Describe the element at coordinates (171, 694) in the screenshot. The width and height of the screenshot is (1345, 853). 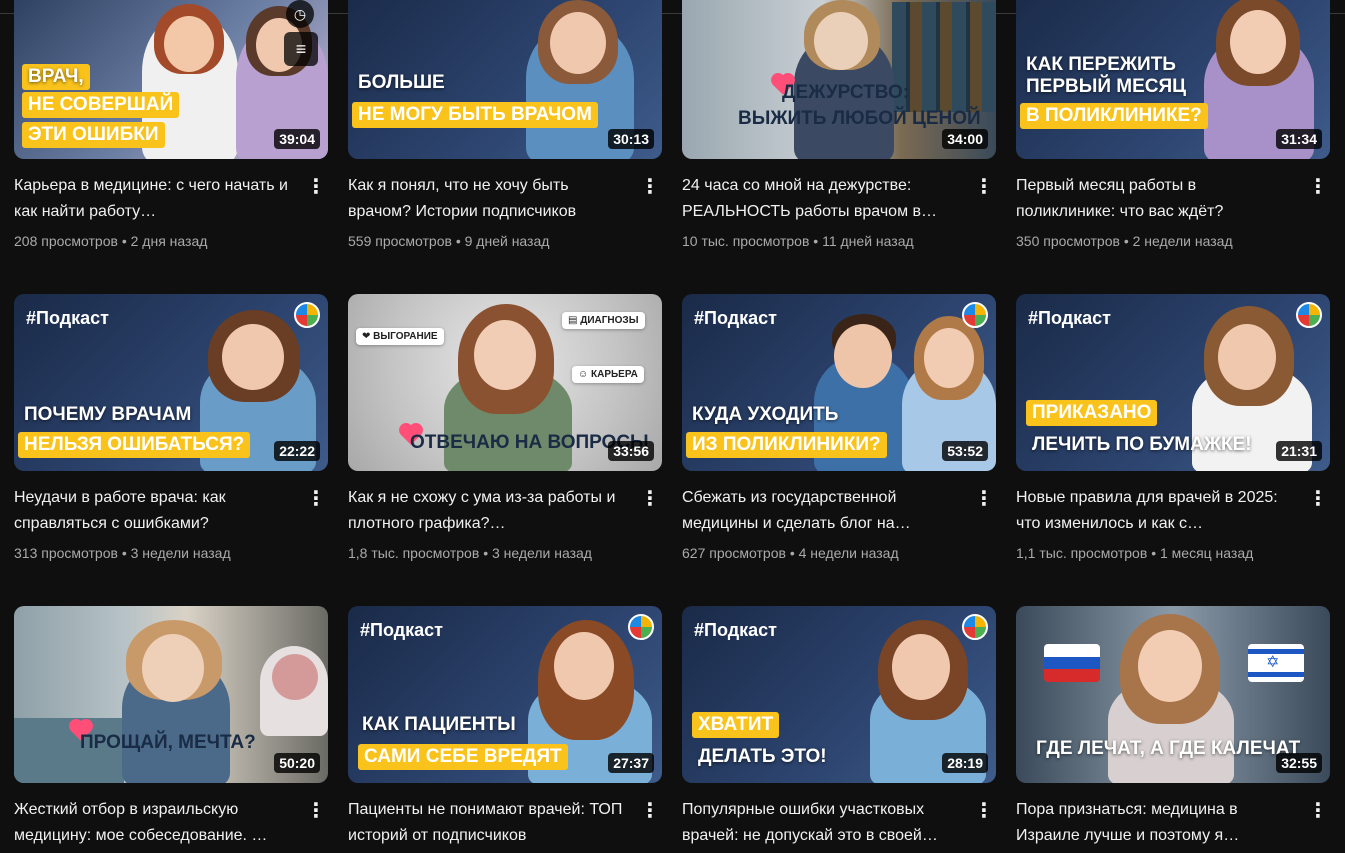
I see `video-thumbnail: ПРОЩАЙ, МЕЧТА? 50:20` at that location.